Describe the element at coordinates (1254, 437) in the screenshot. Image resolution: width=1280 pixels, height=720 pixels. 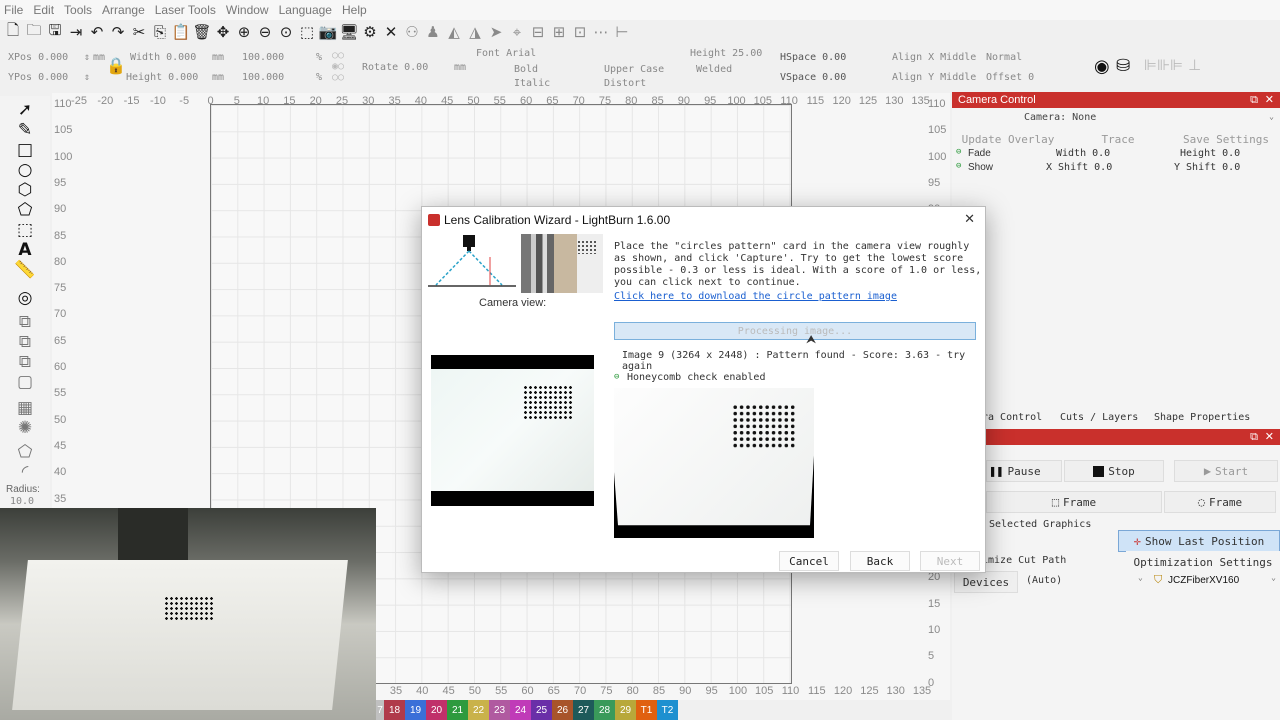
I see `laser-undock-icon: ⧉` at that location.